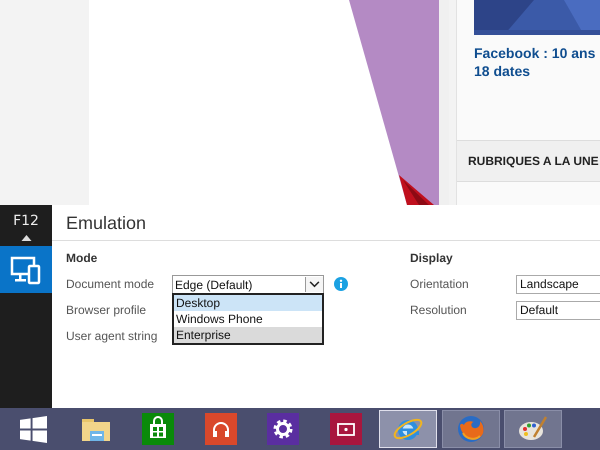  I want to click on field-label: User agent string, so click(112, 336).